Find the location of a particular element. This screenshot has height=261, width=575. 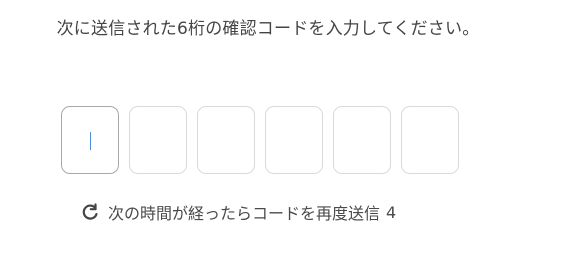

resend-text: 次の時間が経ったらコードを再度送信 4 is located at coordinates (252, 212).